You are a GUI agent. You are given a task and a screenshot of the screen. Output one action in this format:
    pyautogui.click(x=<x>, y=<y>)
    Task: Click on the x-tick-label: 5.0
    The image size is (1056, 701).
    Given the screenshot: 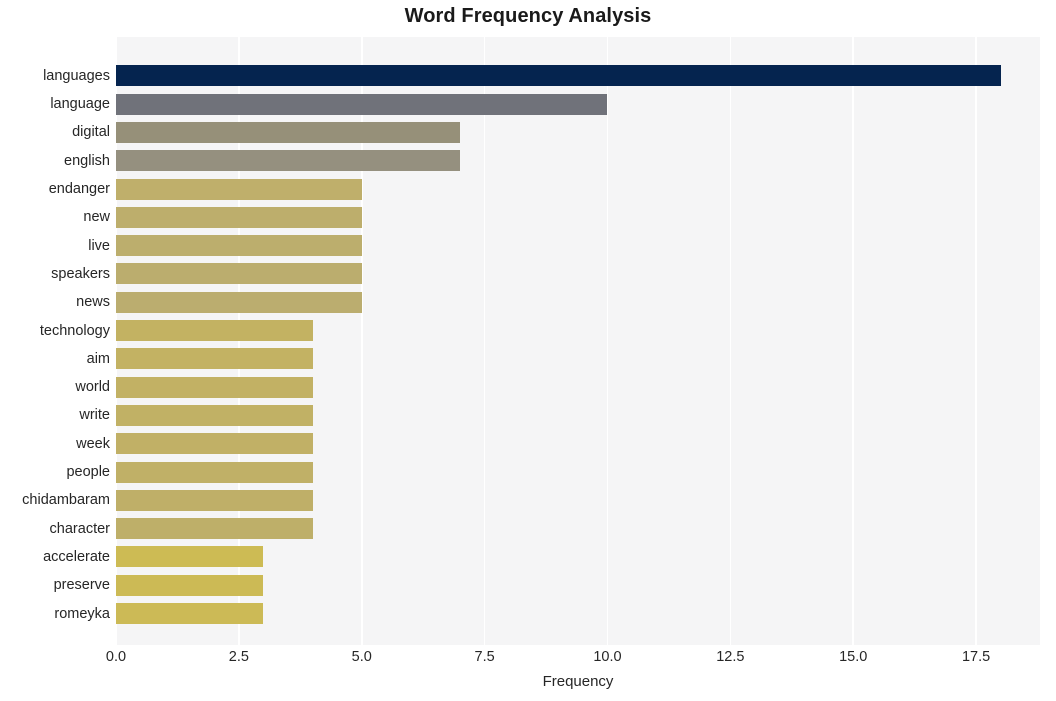 What is the action you would take?
    pyautogui.click(x=361, y=657)
    